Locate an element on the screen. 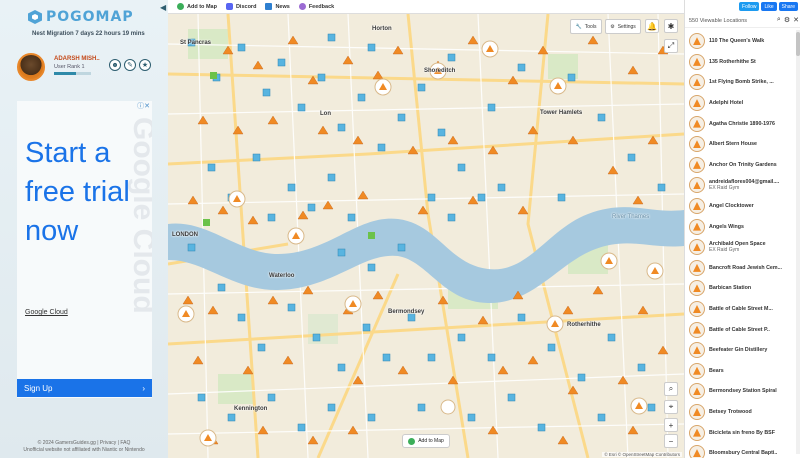 The image size is (800, 458). locations-scrollbar is located at coordinates (798, 242).